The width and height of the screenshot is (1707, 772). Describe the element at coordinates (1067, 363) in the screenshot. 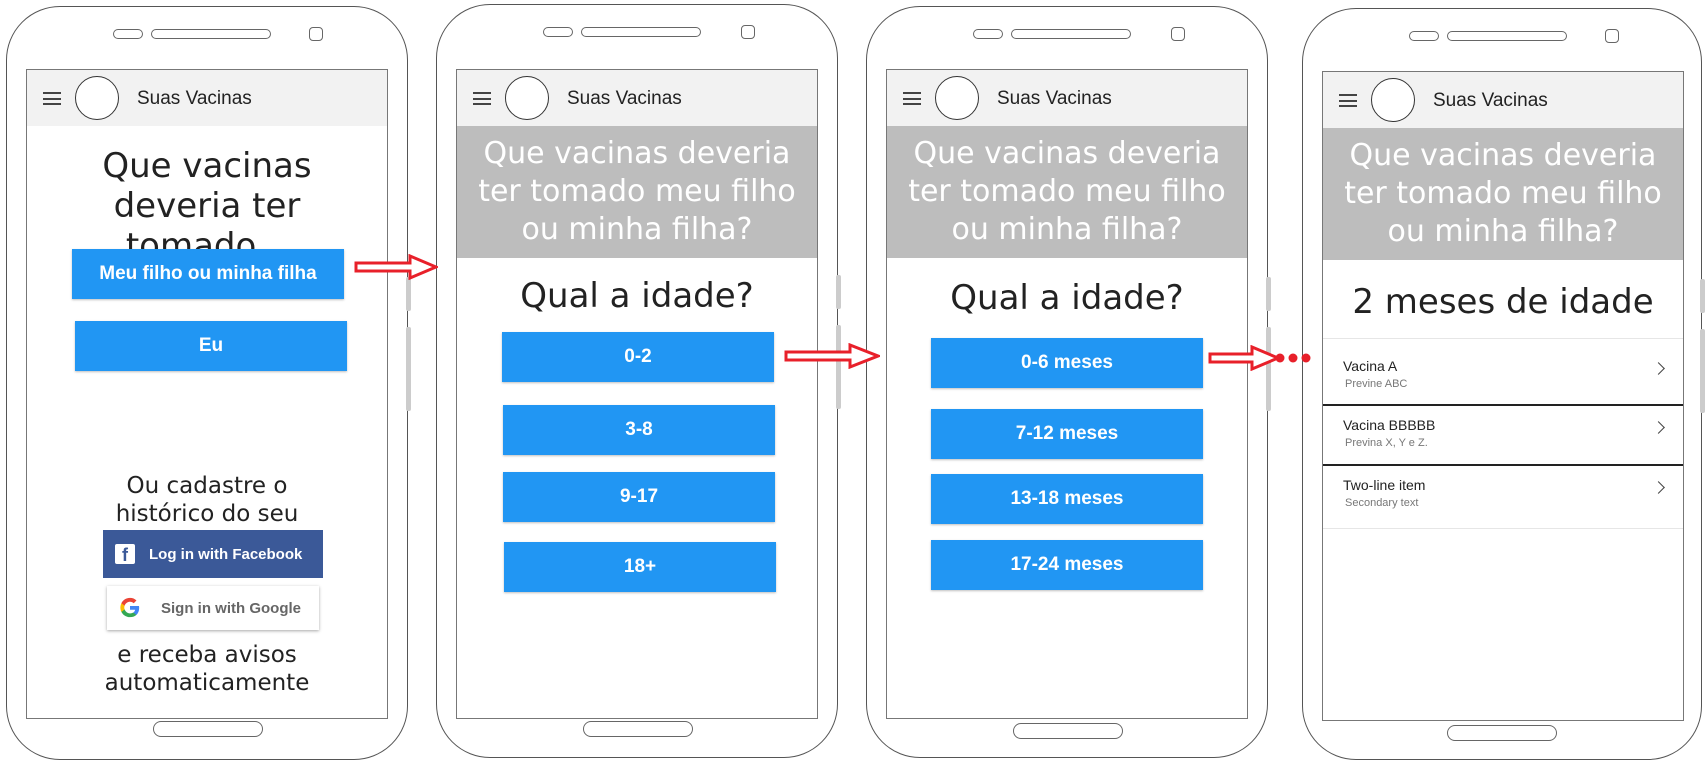

I see `month-option-button: 0-6 meses` at that location.